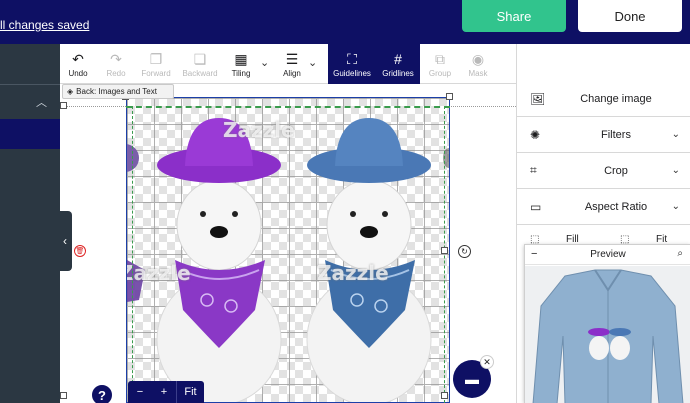 The width and height of the screenshot is (690, 403). Describe the element at coordinates (219, 232) in the screenshot. I see `dog1-nose` at that location.